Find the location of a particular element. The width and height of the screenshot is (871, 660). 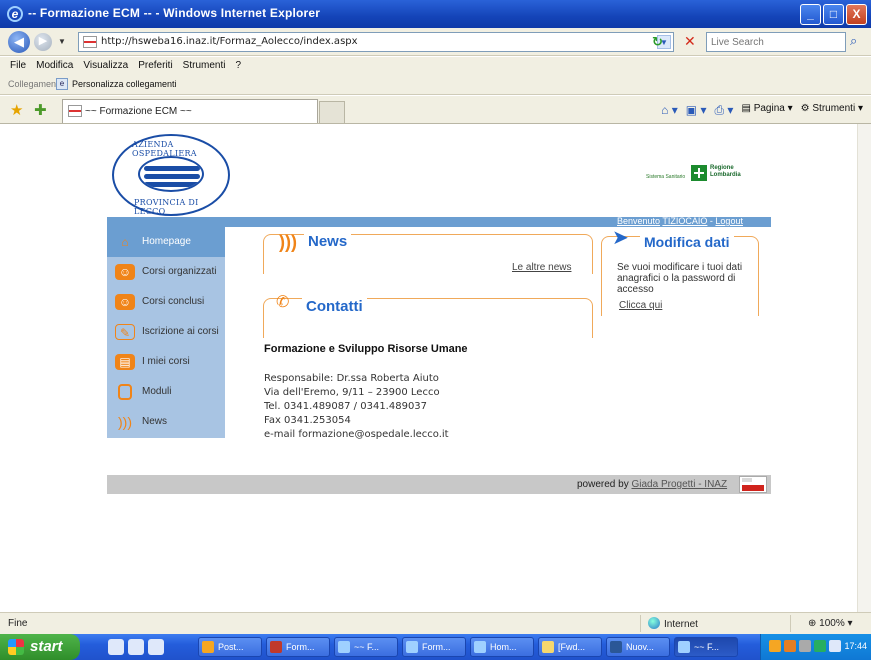

region-small-text: Sistema Sanitario is located at coordinates (666, 177).